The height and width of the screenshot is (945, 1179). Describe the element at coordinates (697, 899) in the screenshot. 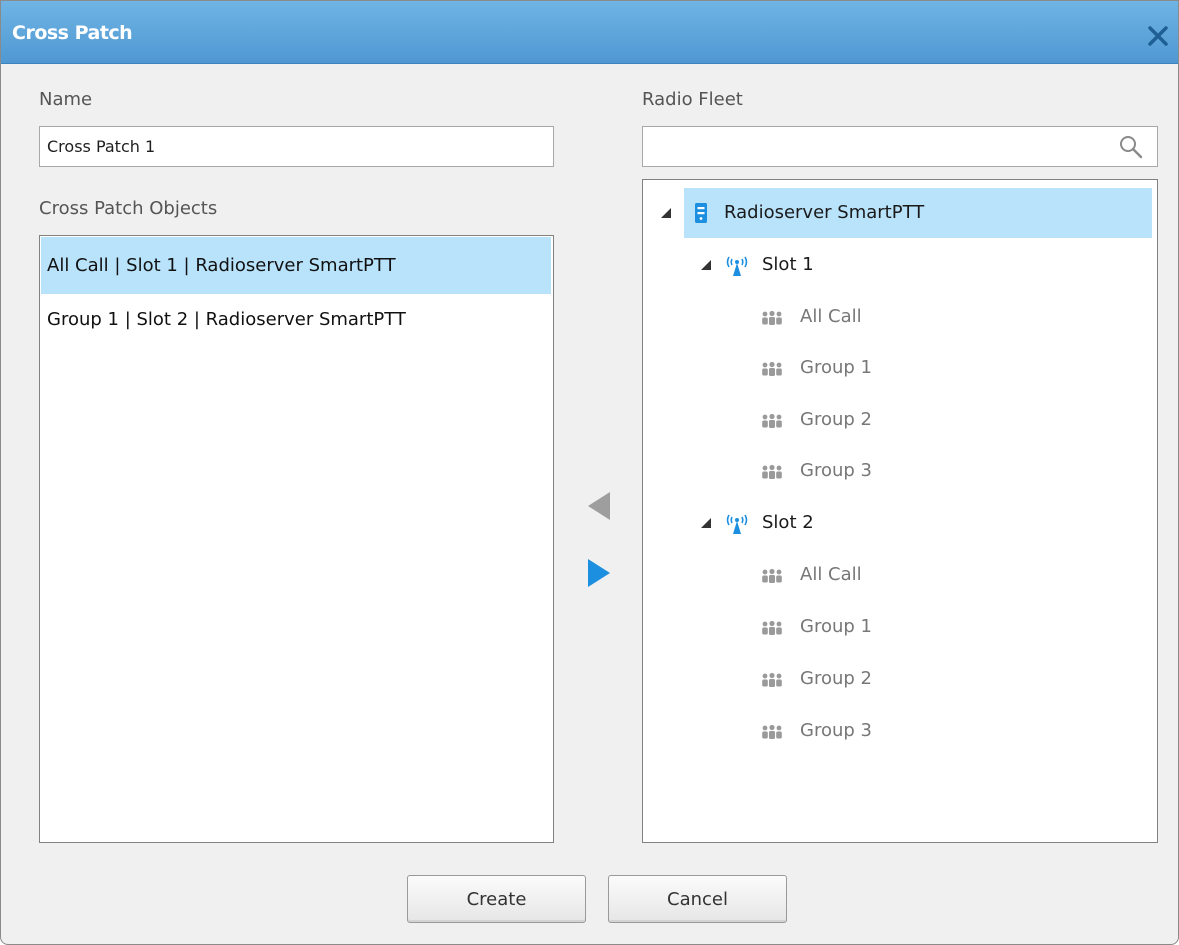

I see `cancel-button: Cancel` at that location.